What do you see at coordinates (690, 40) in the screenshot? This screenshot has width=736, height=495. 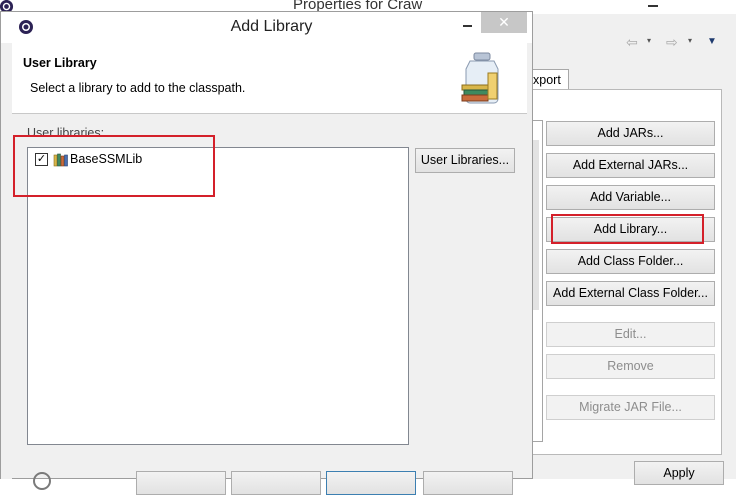 I see `forward-dropdown-icon: ▾` at bounding box center [690, 40].